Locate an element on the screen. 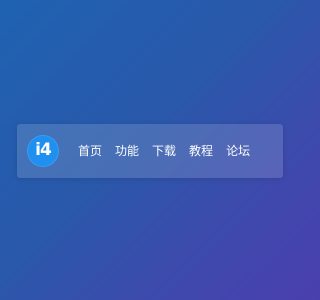 This screenshot has height=300, width=320. logo-text: i4 is located at coordinates (43, 149).